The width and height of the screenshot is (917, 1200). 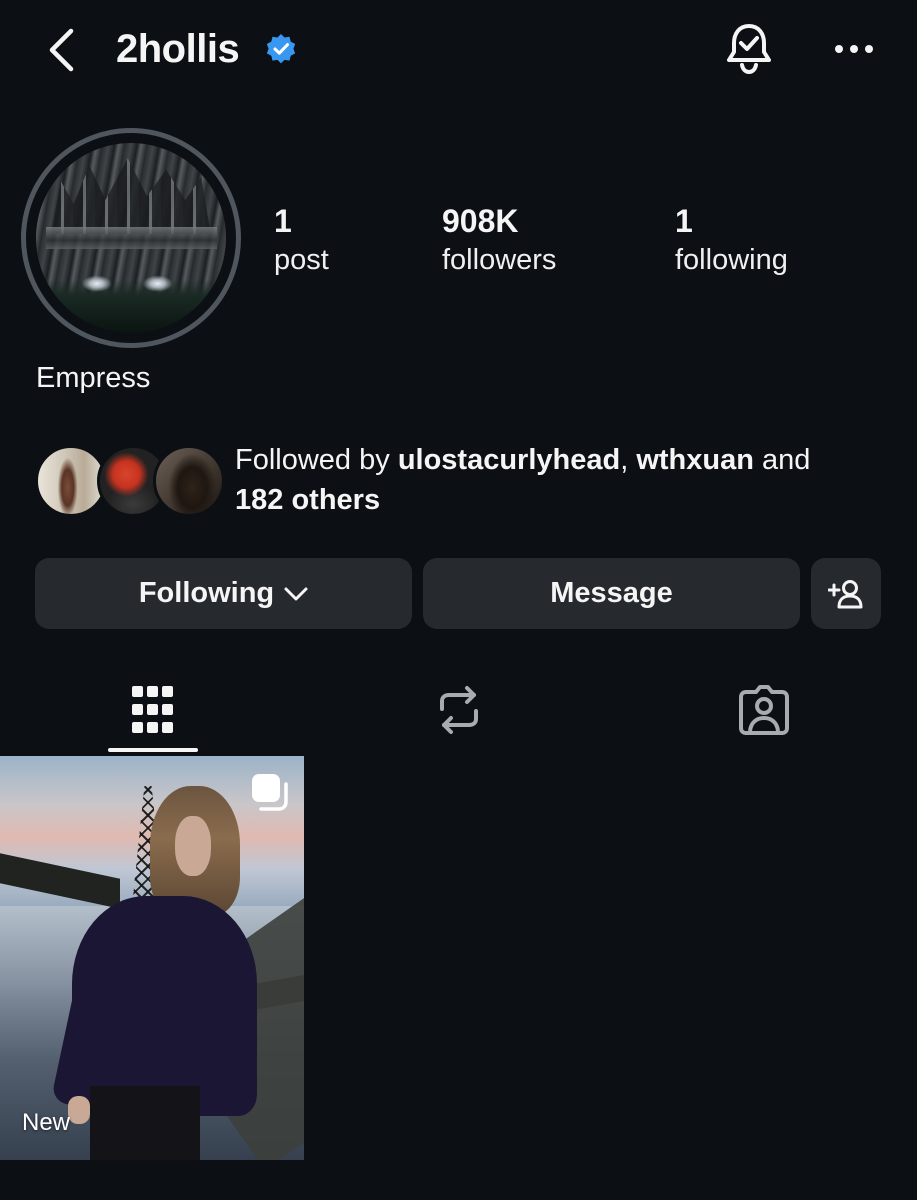 What do you see at coordinates (281, 49) in the screenshot?
I see `verified-badge-icon` at bounding box center [281, 49].